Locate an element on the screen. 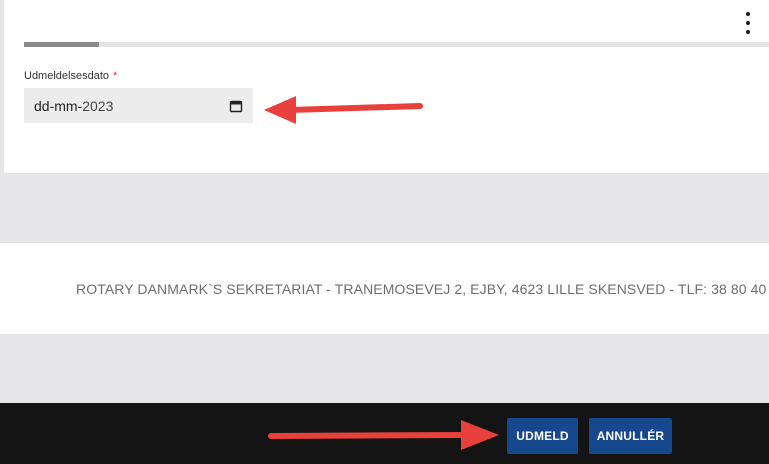 The height and width of the screenshot is (464, 769). annotation-arrow-udmeld is located at coordinates (383, 435).